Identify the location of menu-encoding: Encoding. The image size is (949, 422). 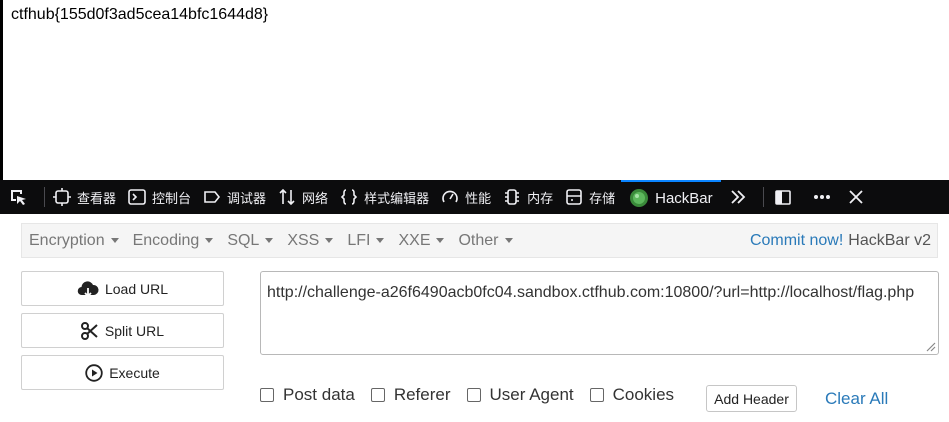
(173, 241).